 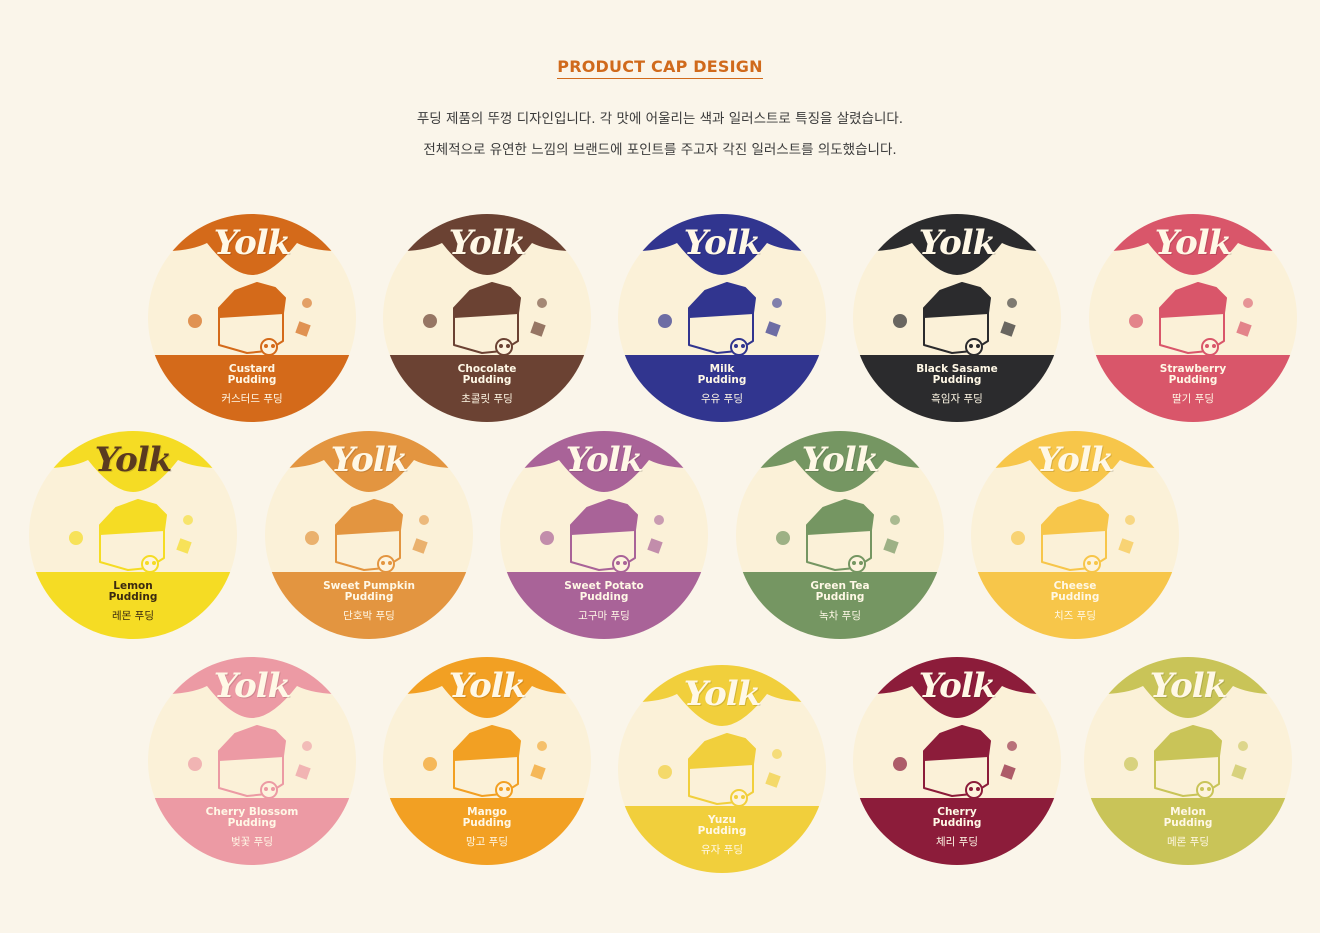 I want to click on pudding-cap: Yolk Black Sasame Pudding 흑임자 푸딩, so click(x=957, y=318).